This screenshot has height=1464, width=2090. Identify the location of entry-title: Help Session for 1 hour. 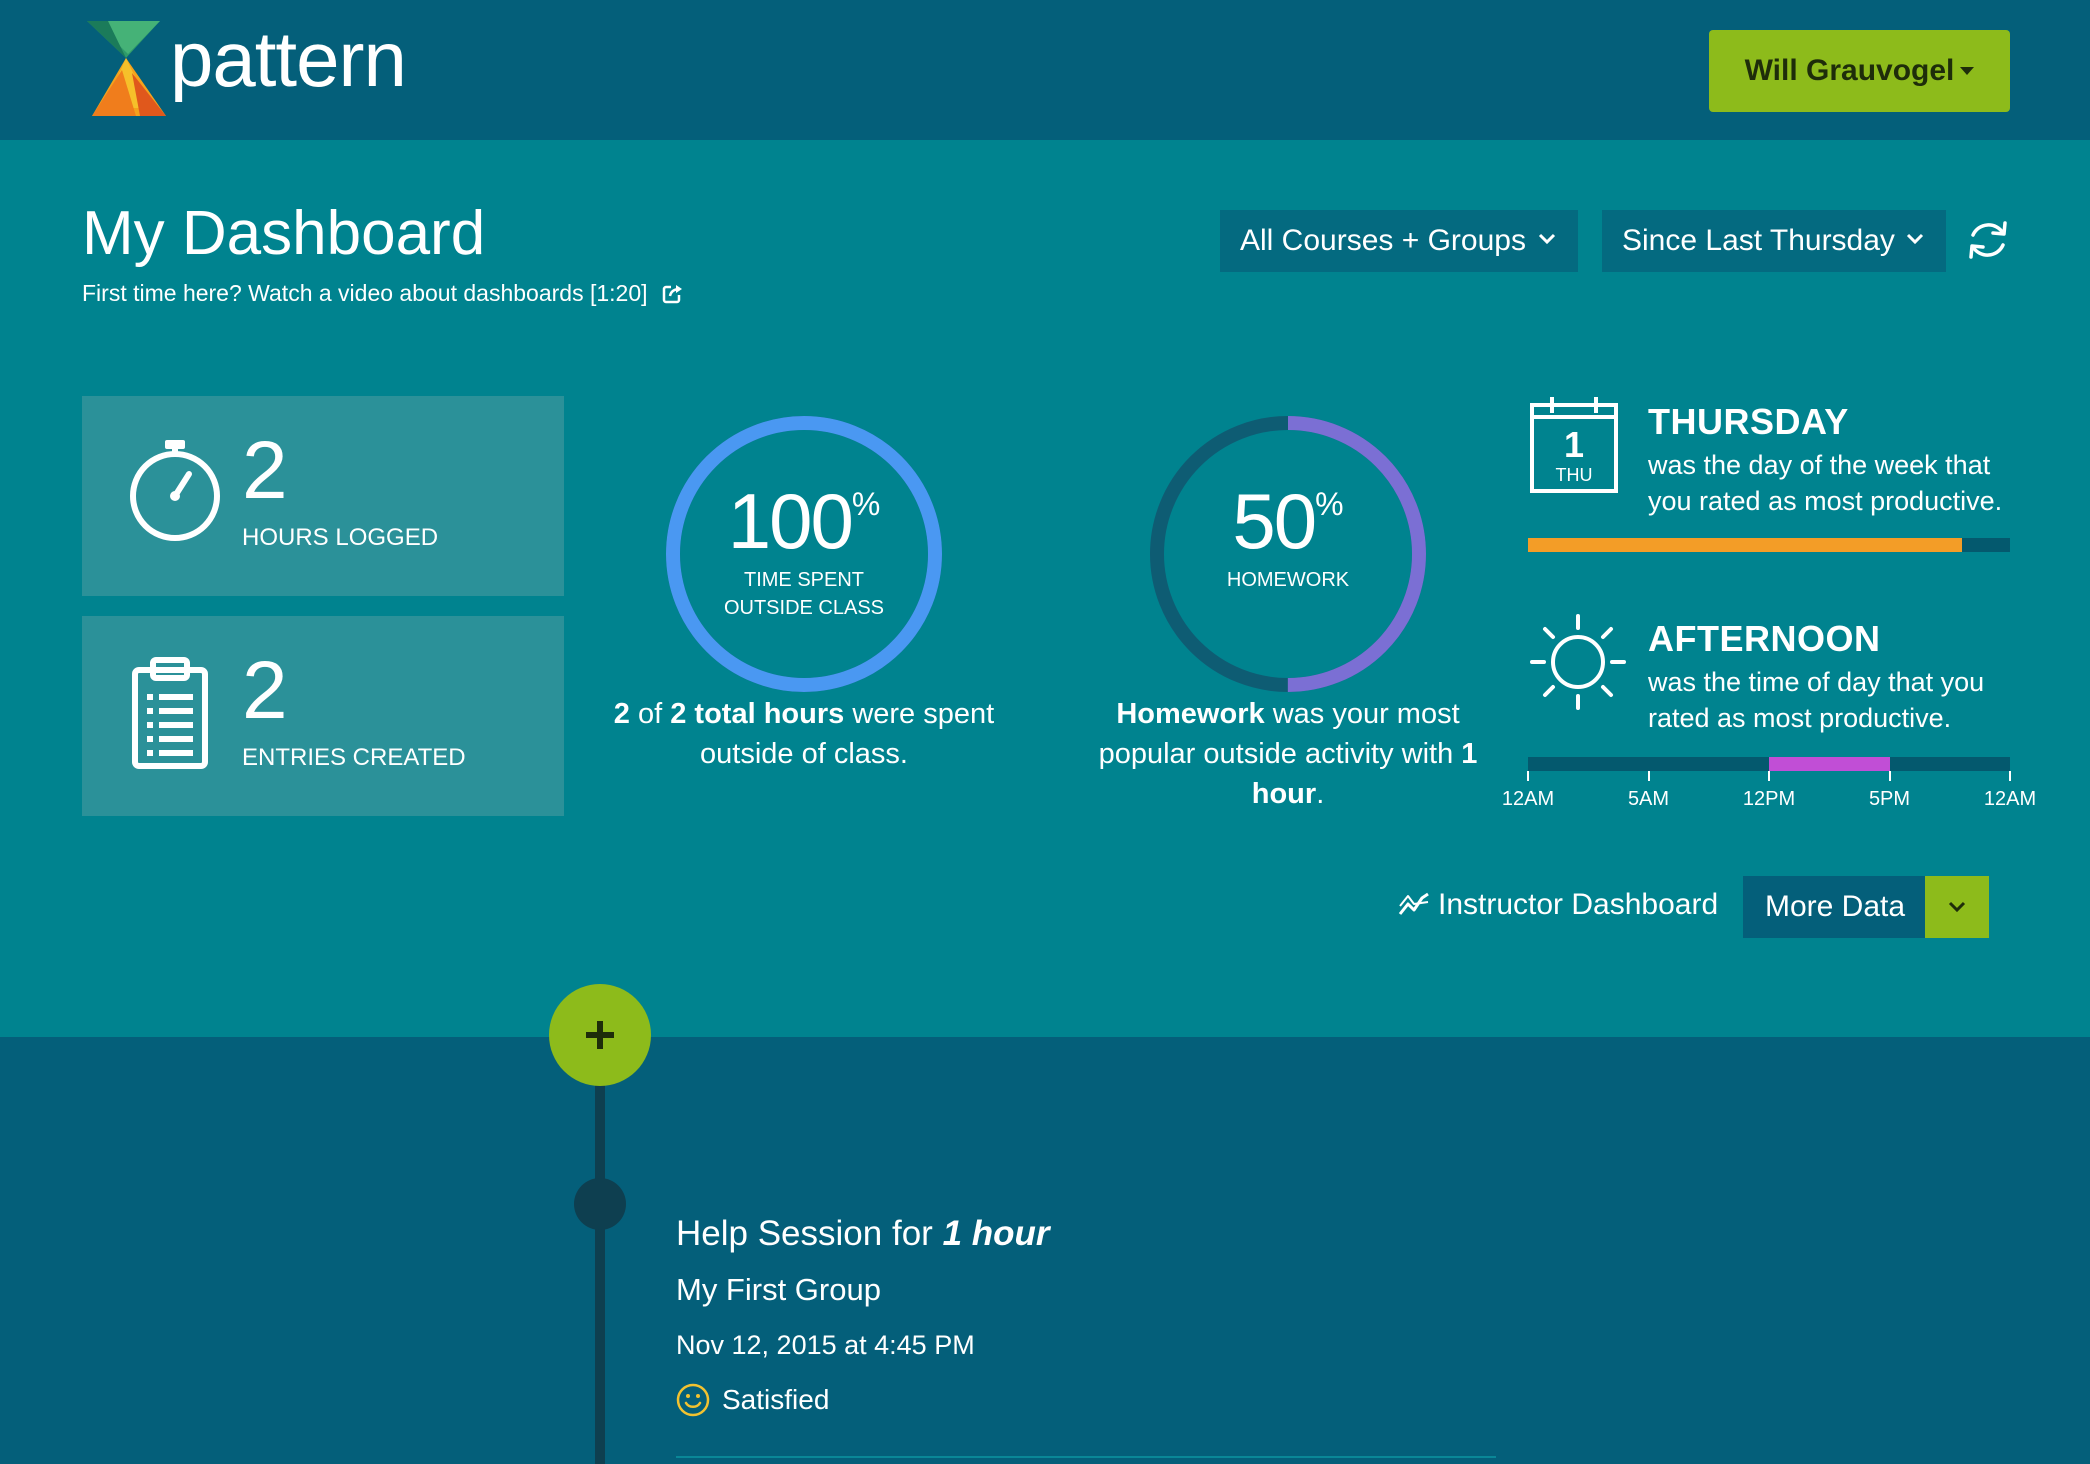
(863, 1233).